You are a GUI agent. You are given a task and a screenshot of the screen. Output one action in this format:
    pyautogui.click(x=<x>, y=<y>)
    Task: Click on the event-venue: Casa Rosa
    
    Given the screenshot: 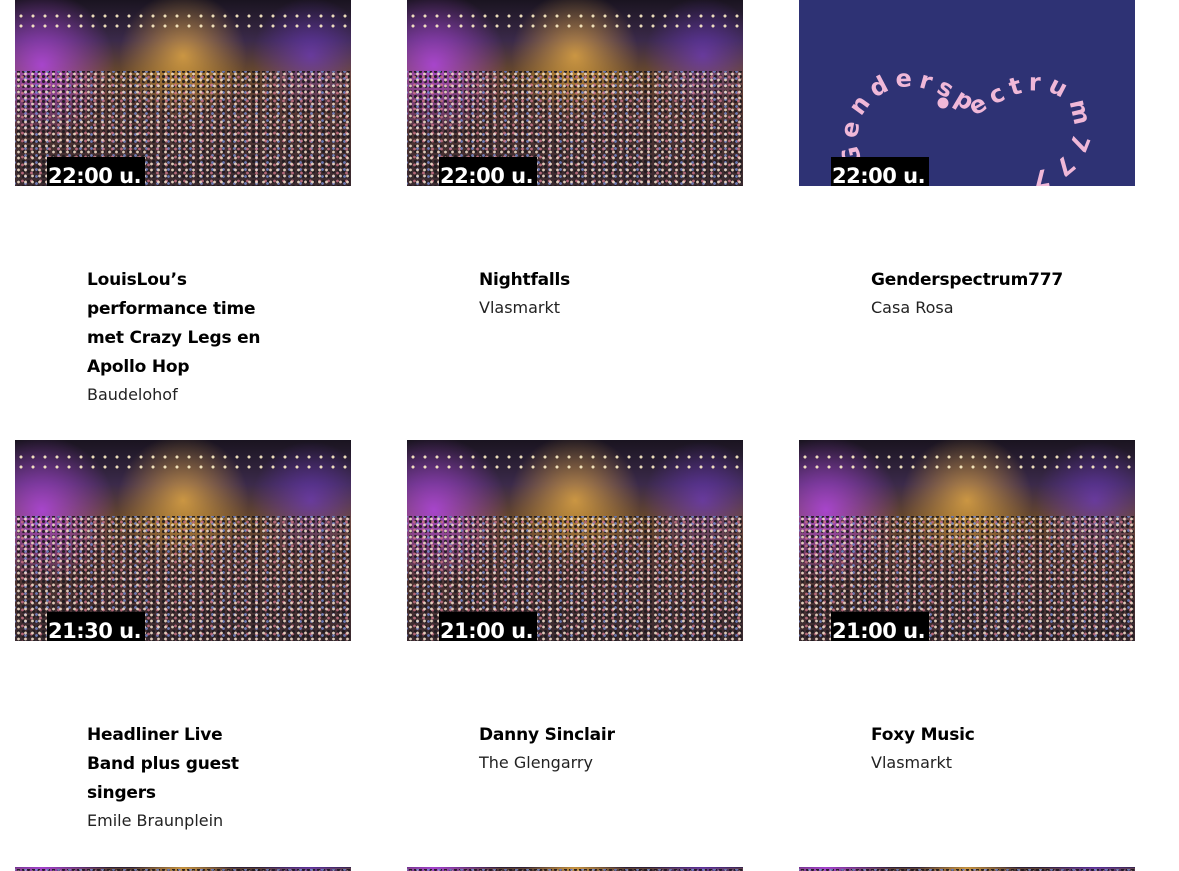 What is the action you would take?
    pyautogui.click(x=912, y=307)
    